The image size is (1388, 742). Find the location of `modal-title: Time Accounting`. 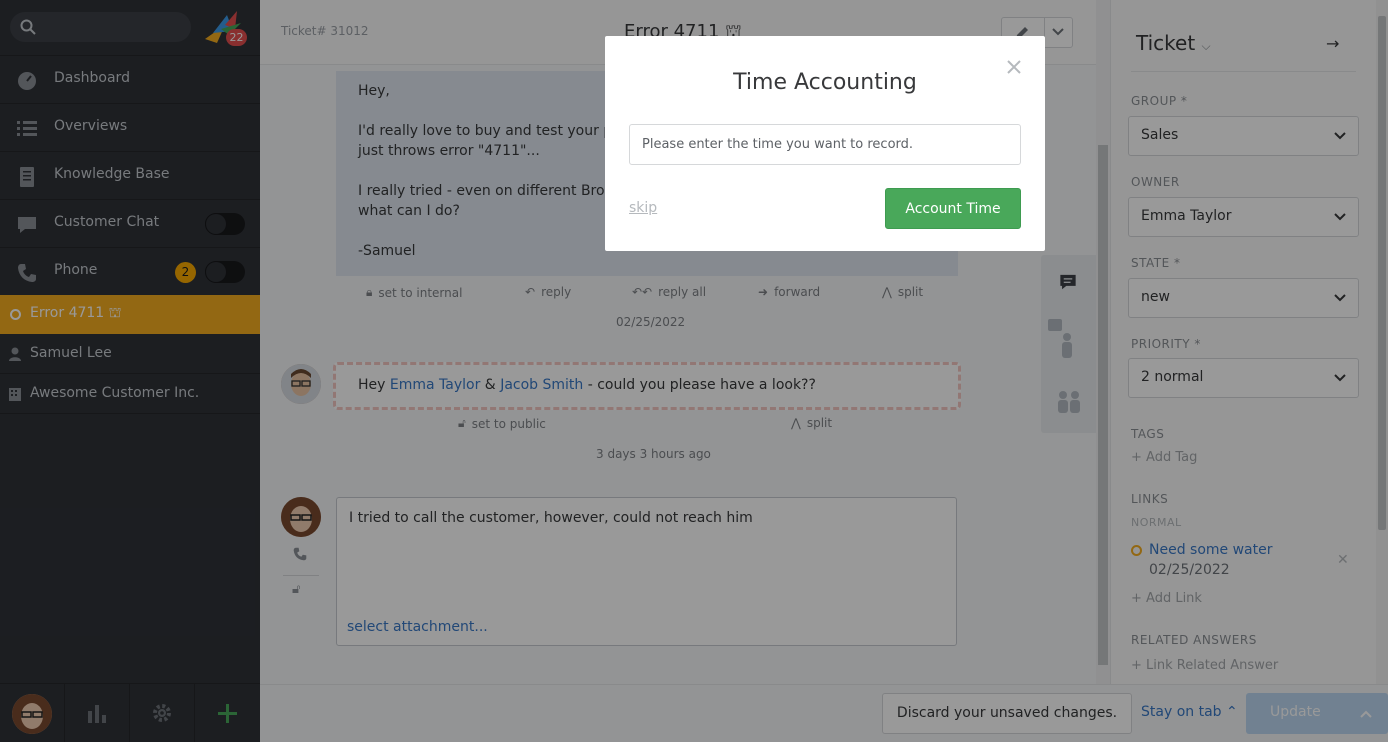

modal-title: Time Accounting is located at coordinates (825, 82).